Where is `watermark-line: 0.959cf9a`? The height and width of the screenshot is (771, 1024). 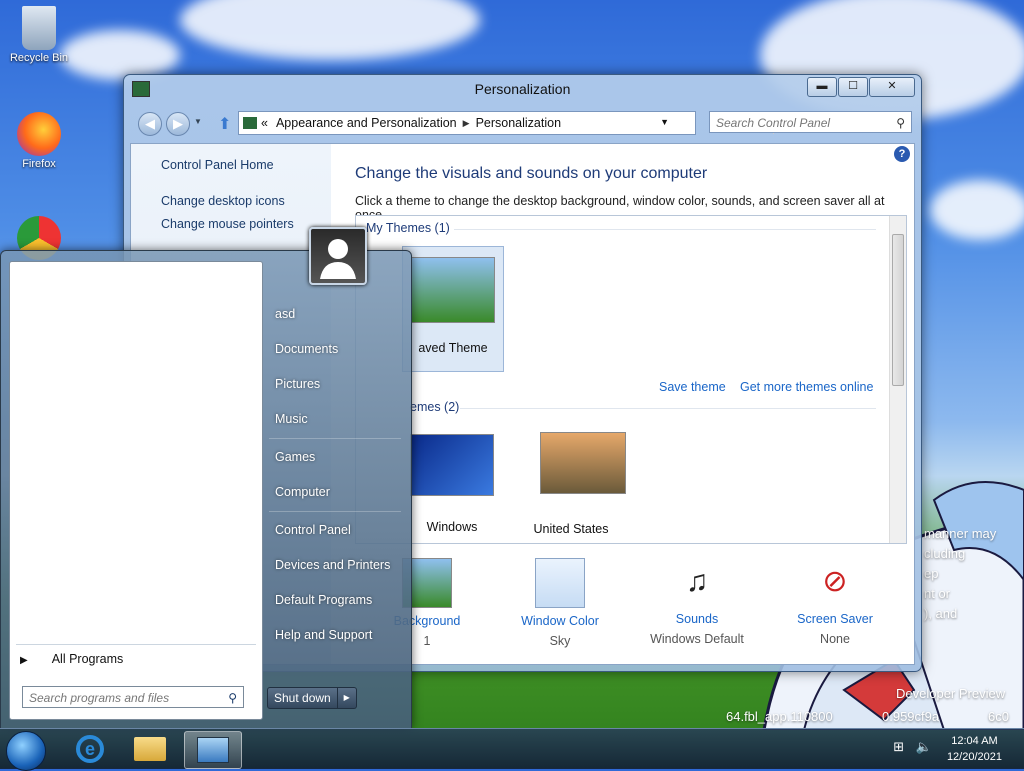 watermark-line: 0.959cf9a is located at coordinates (911, 716).